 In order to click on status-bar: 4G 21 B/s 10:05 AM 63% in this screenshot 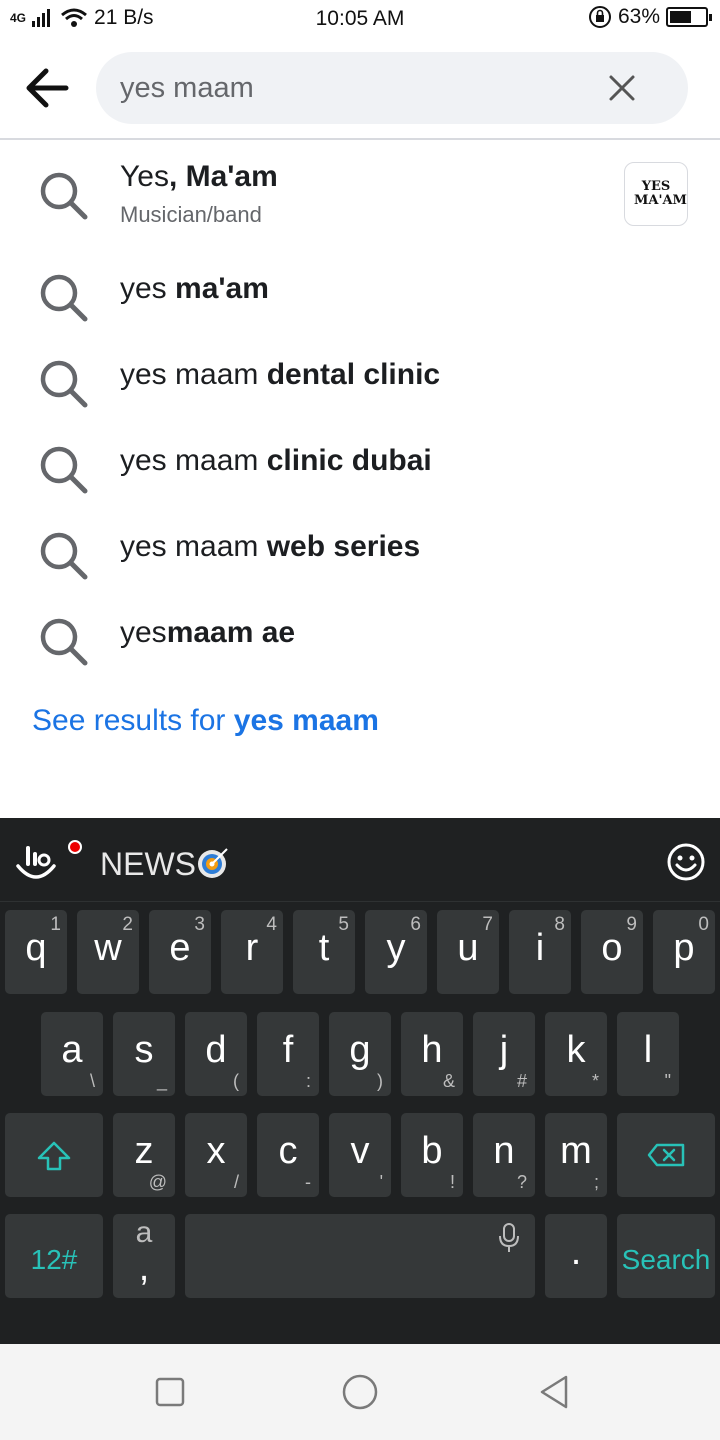, I will do `click(360, 19)`.